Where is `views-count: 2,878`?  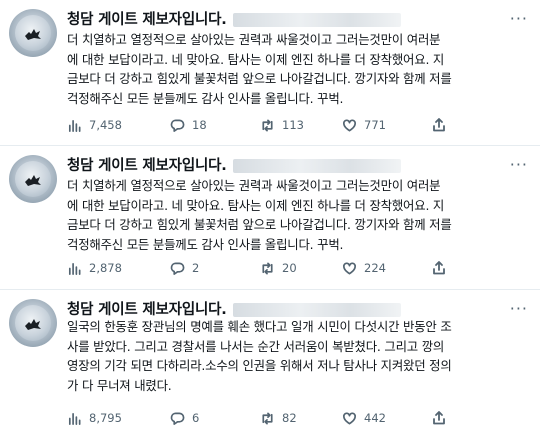
views-count: 2,878 is located at coordinates (105, 268).